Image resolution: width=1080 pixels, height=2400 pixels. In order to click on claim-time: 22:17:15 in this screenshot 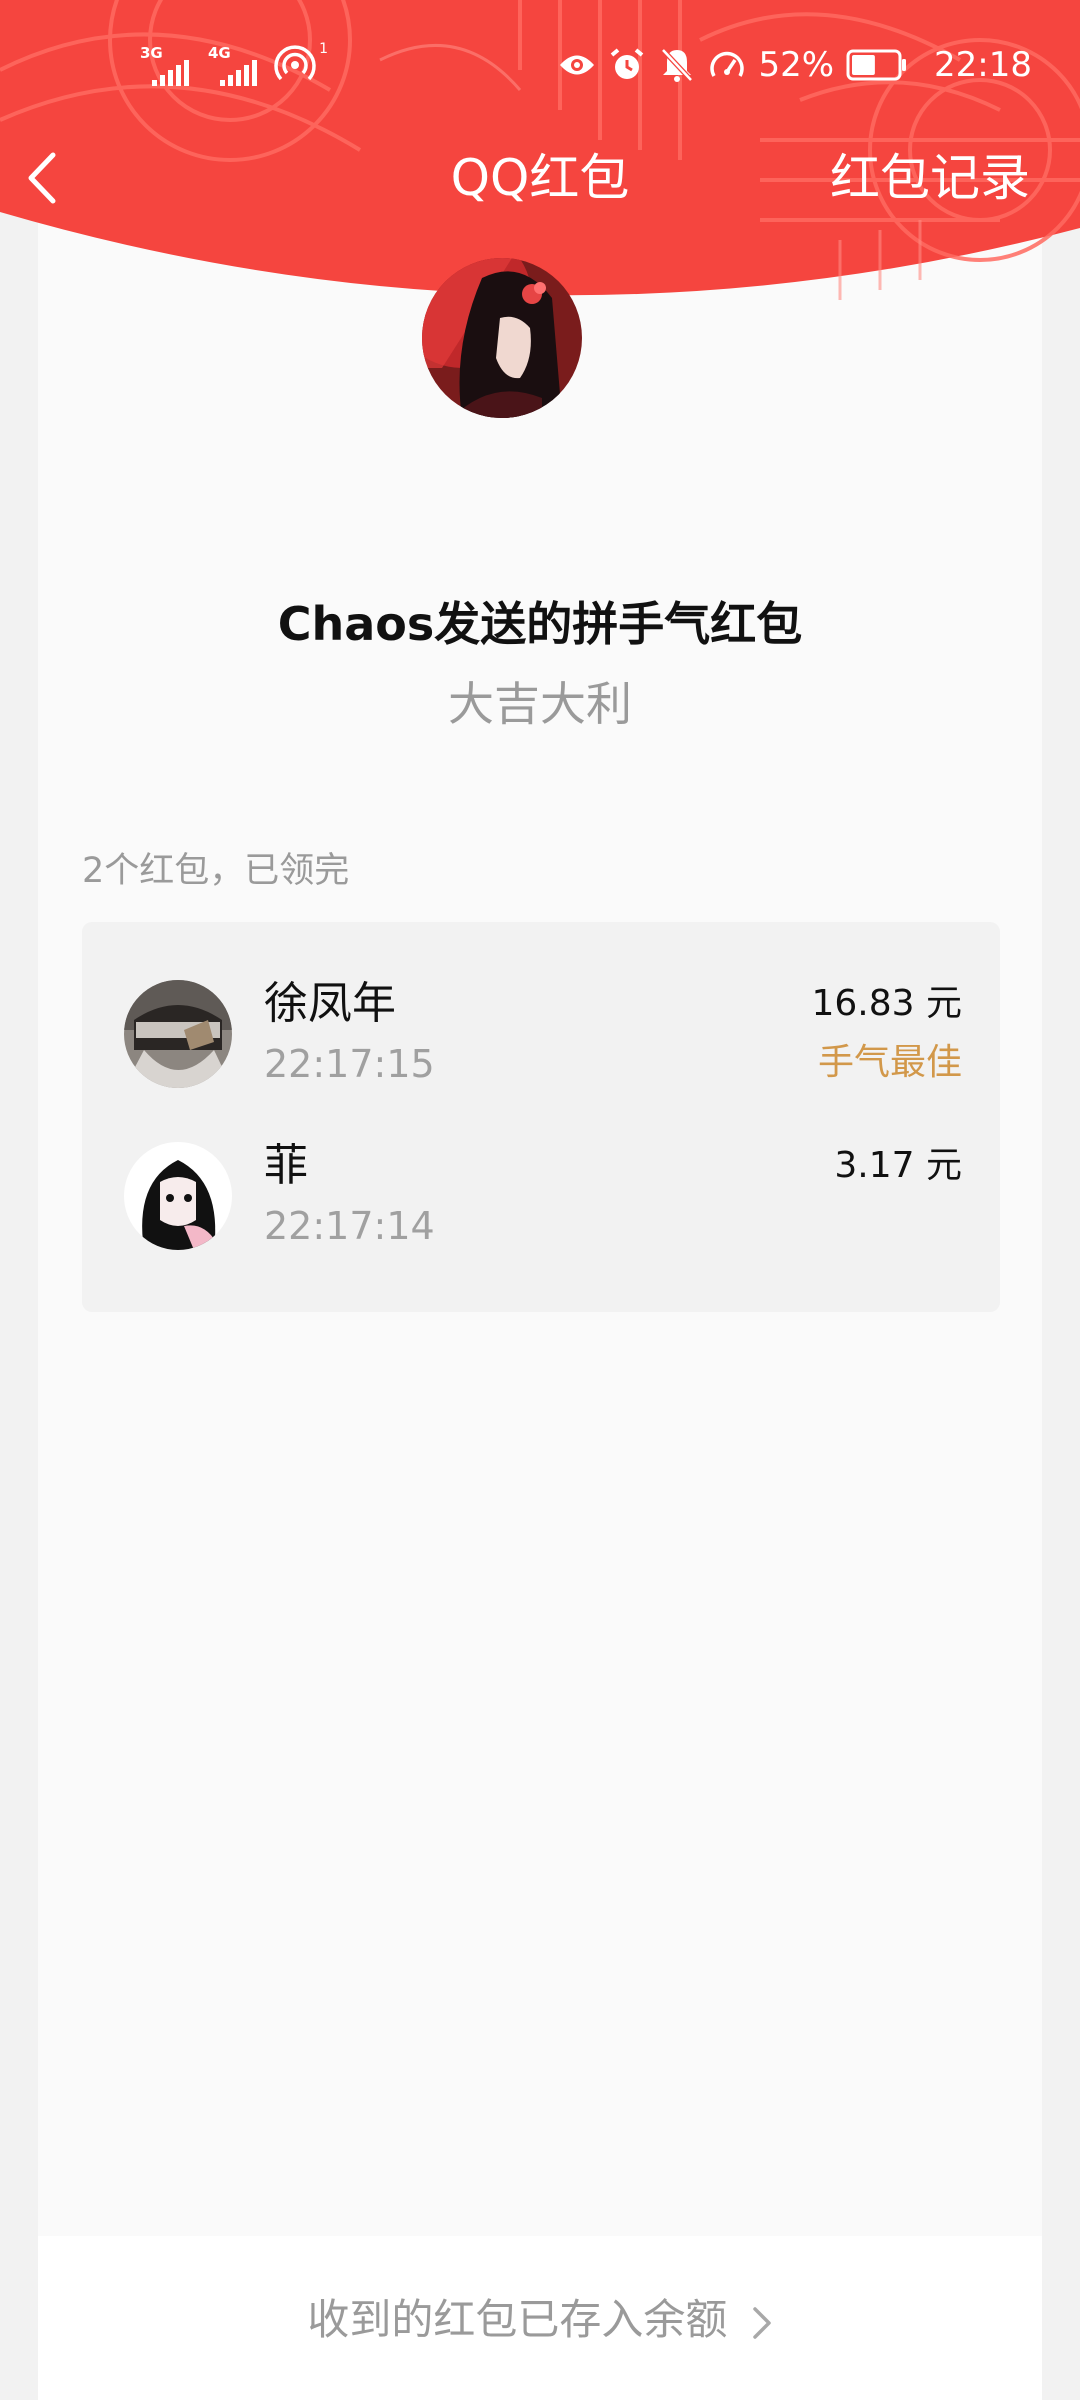, I will do `click(349, 1064)`.